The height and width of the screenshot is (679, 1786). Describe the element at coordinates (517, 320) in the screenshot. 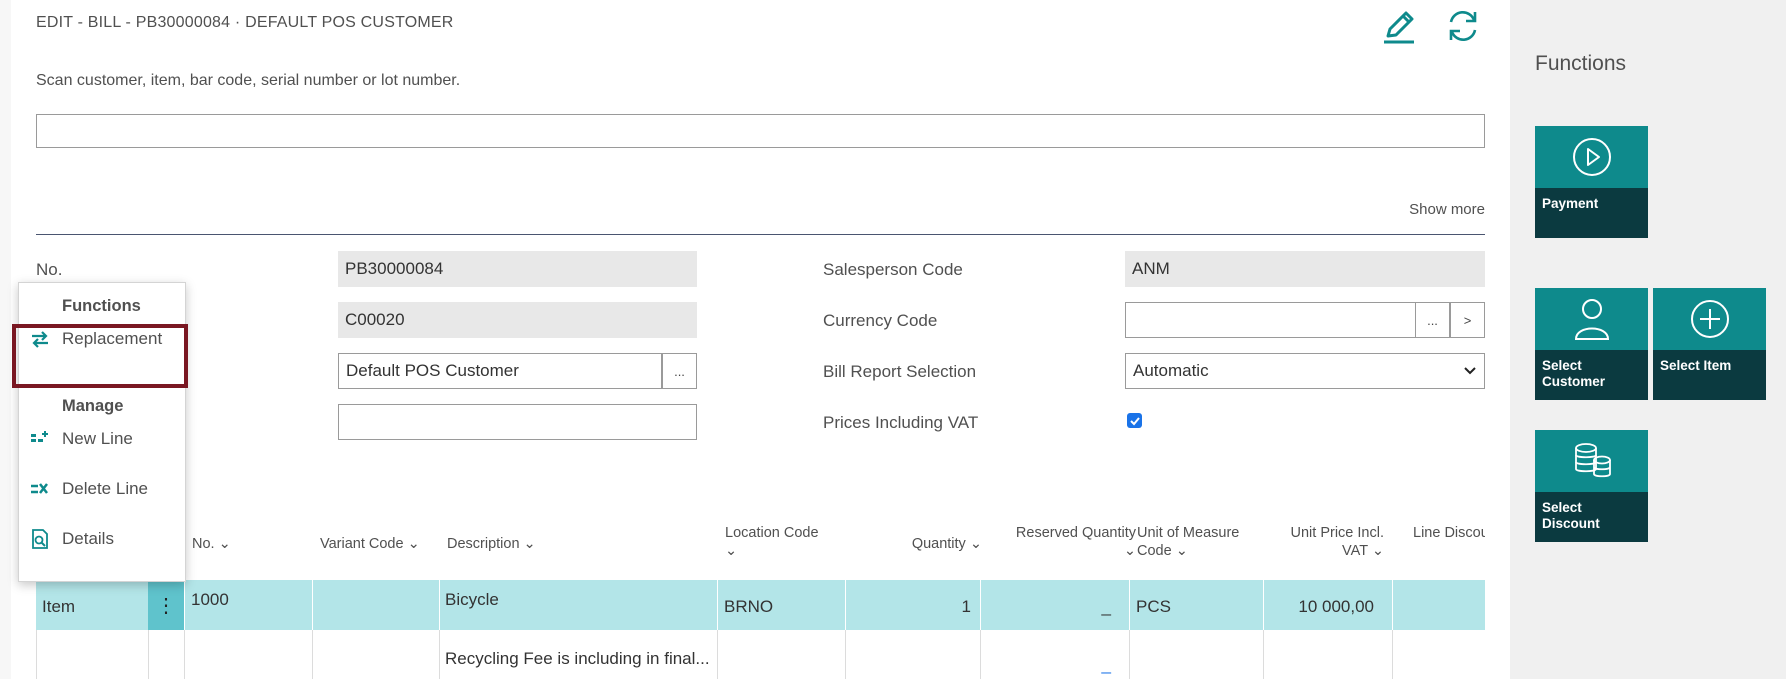

I see `customer-no-field: C00020` at that location.